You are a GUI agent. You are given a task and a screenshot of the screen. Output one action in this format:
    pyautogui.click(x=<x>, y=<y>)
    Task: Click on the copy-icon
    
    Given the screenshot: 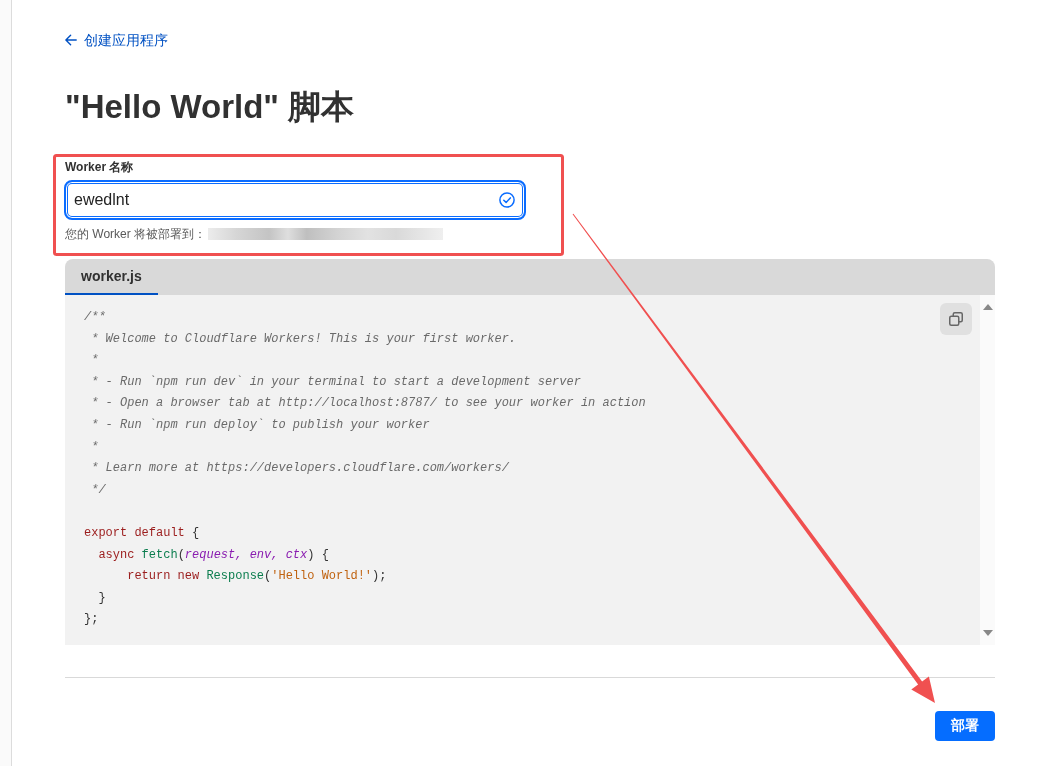 What is the action you would take?
    pyautogui.click(x=956, y=319)
    